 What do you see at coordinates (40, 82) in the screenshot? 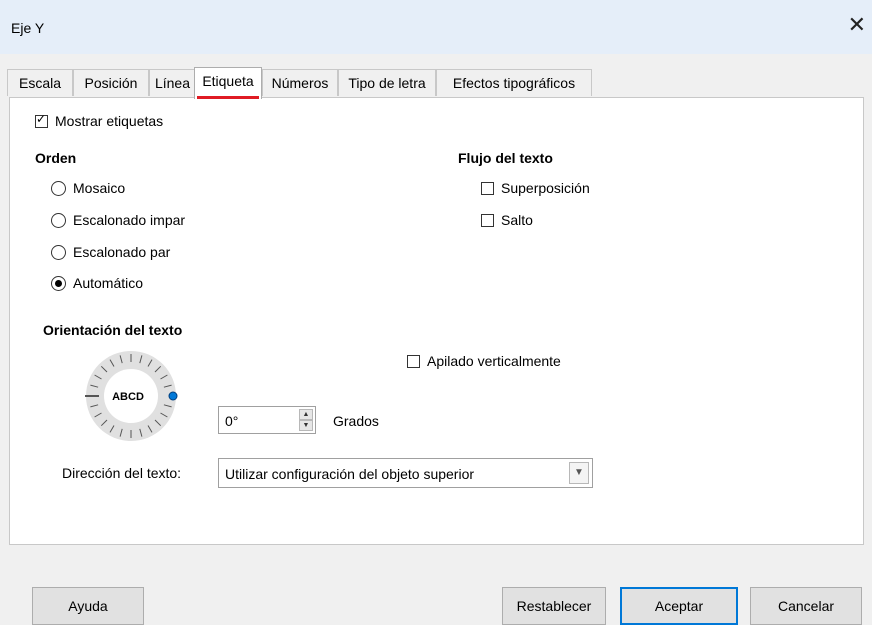
I see `tab-escala: Escala` at bounding box center [40, 82].